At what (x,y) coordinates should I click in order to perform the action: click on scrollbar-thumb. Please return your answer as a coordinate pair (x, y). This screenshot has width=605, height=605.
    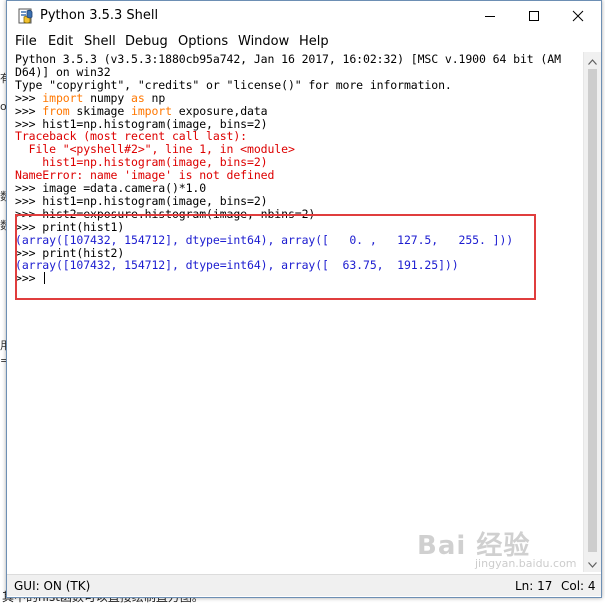
    Looking at the image, I should click on (592, 310).